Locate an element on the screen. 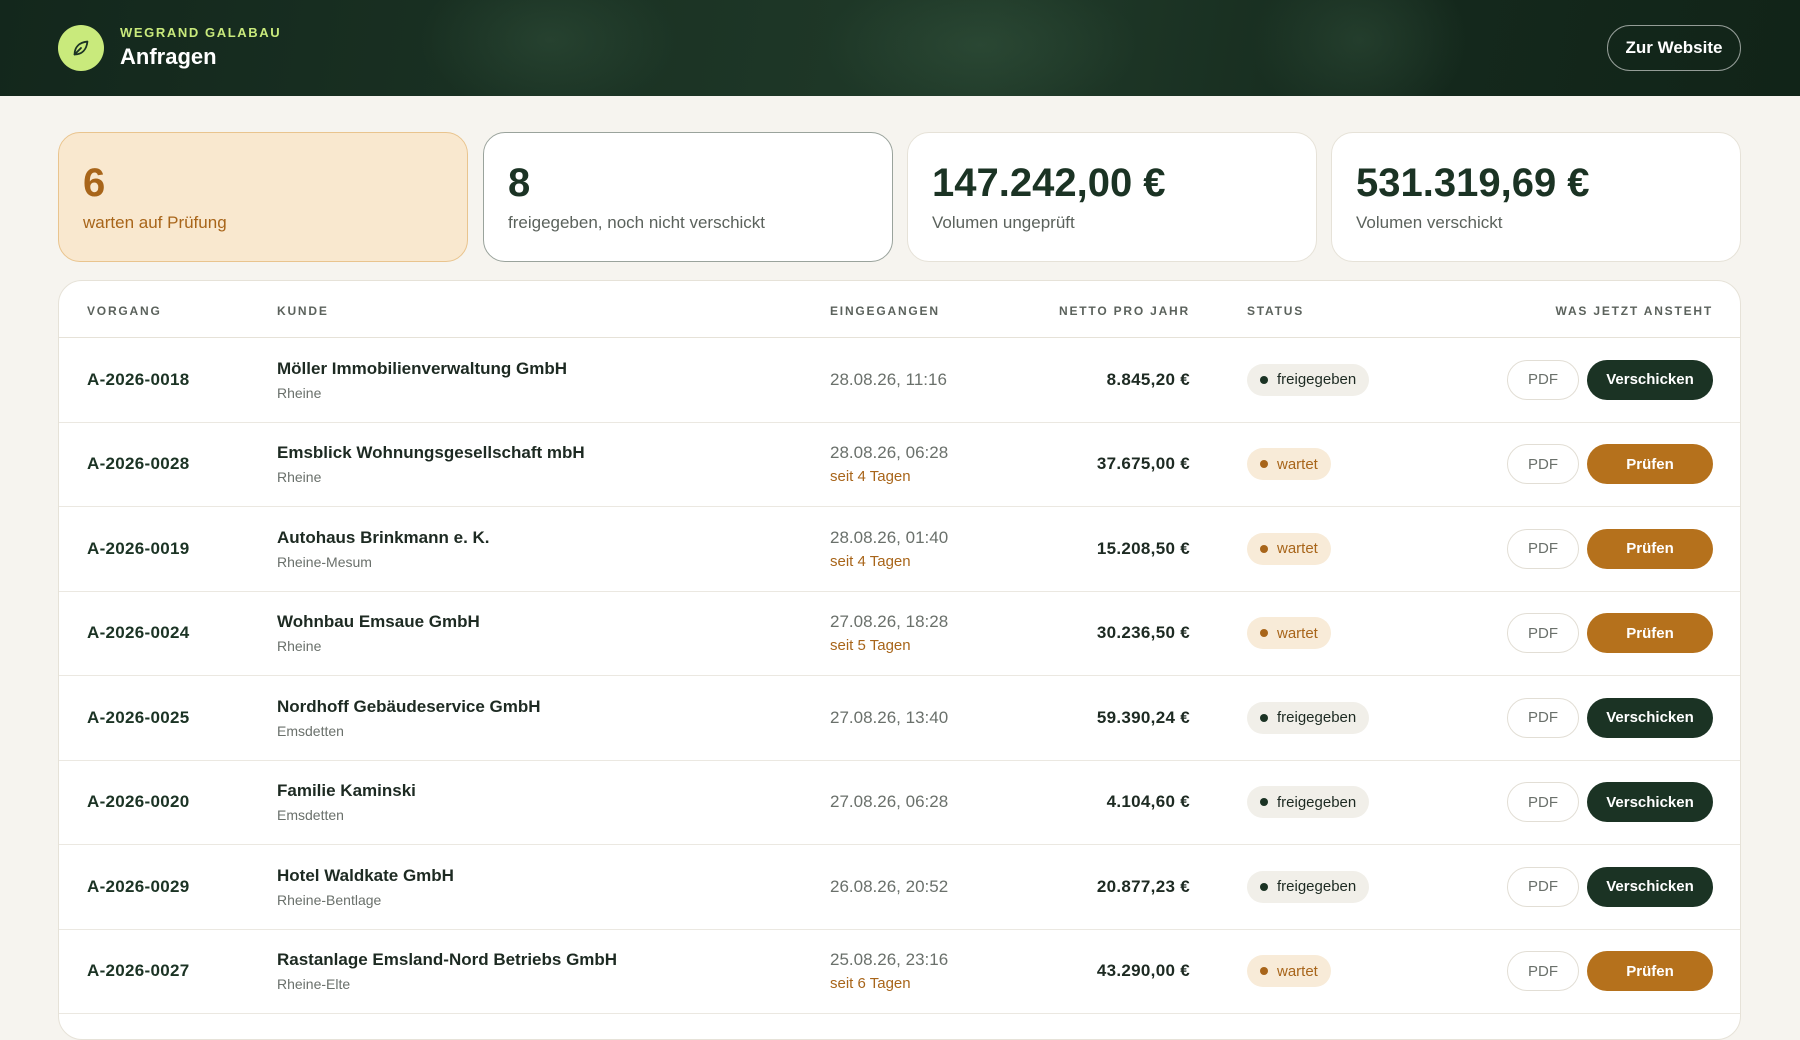  brand-name: WEGRAND GALABAU is located at coordinates (201, 32).